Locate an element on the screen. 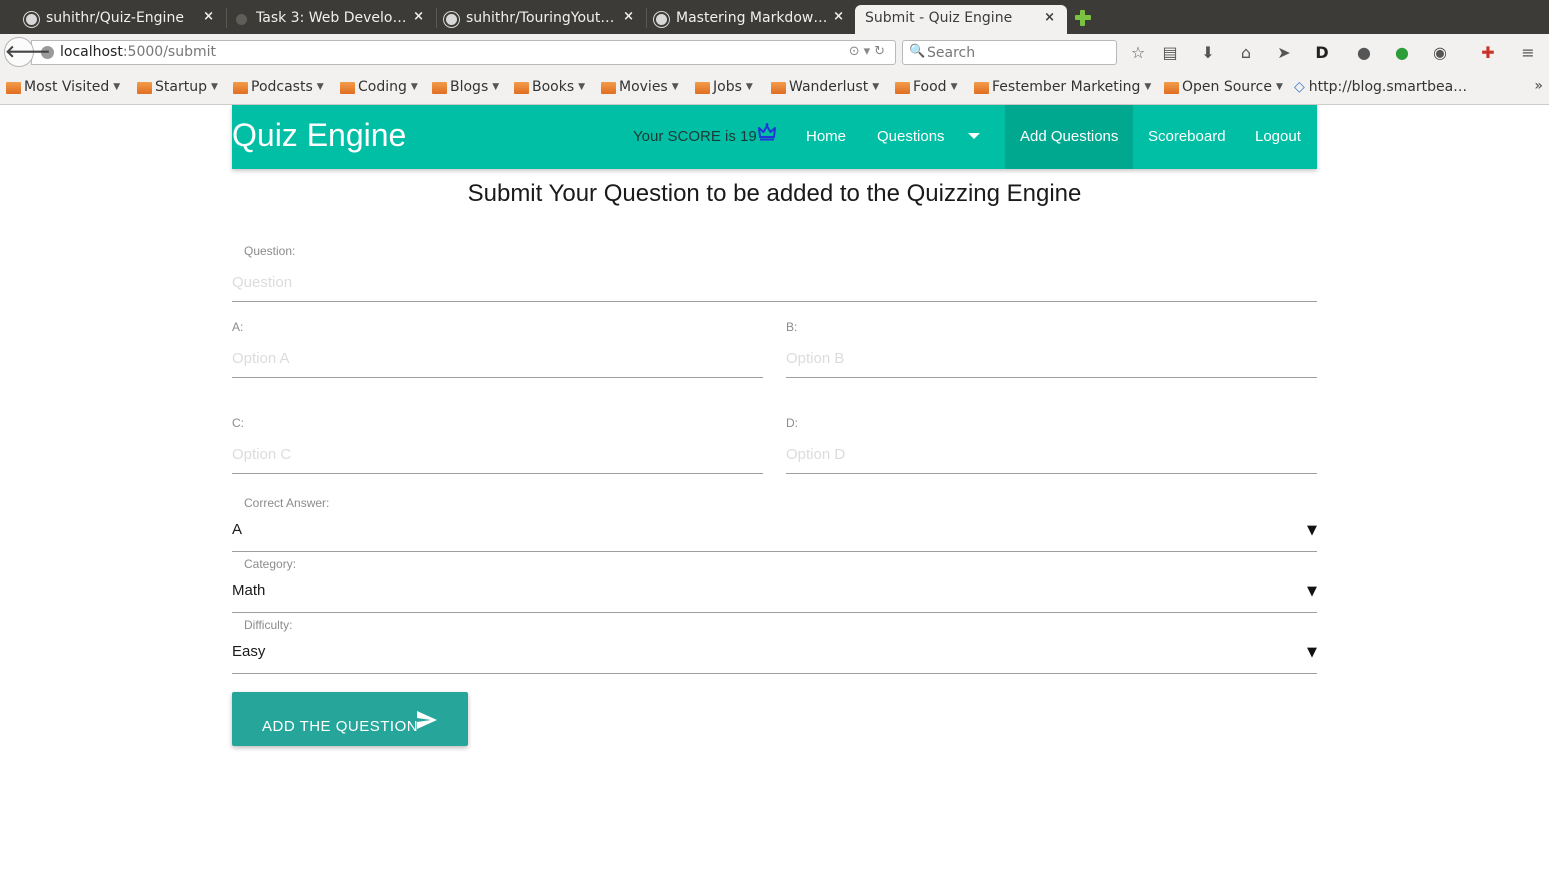 This screenshot has width=1549, height=876. option-c-label: C: is located at coordinates (238, 423).